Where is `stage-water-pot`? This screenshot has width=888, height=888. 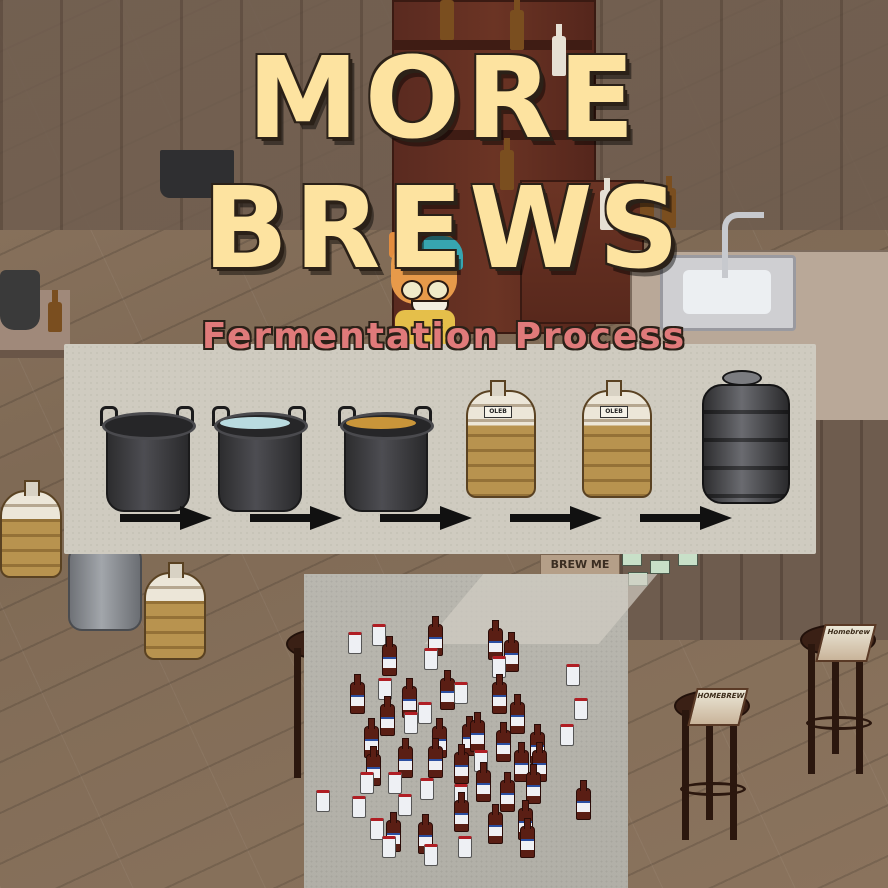 stage-water-pot is located at coordinates (260, 436).